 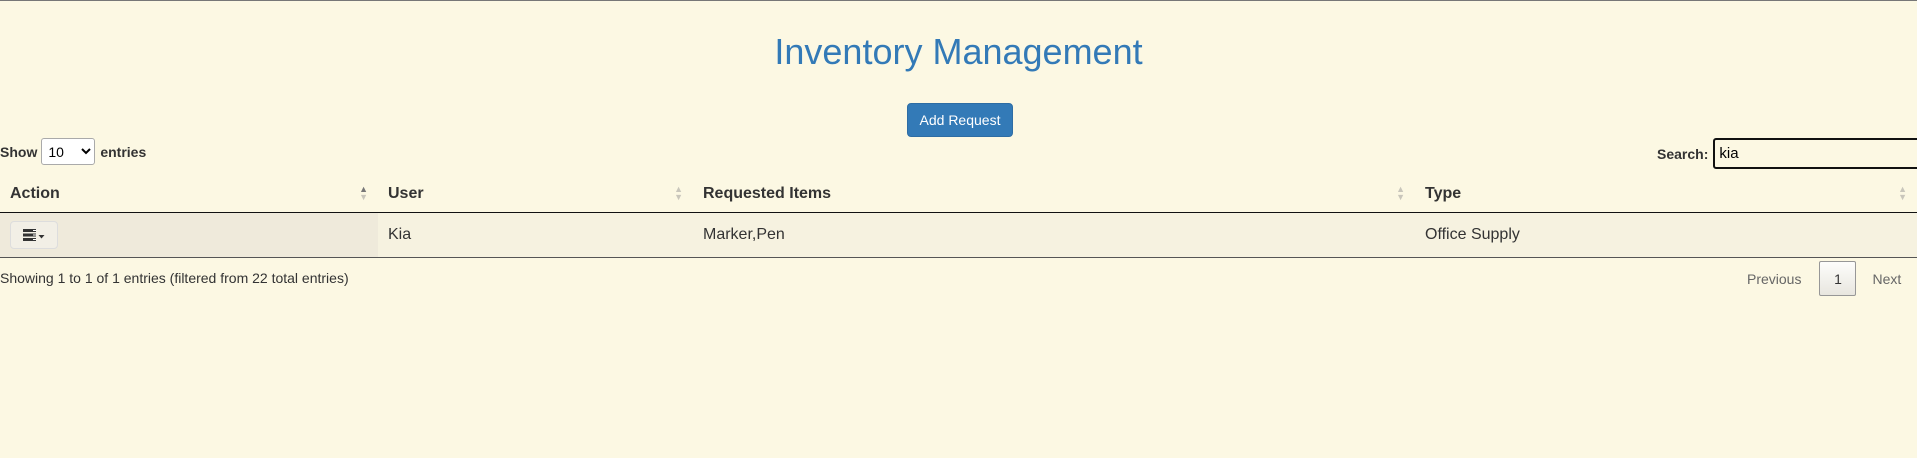 What do you see at coordinates (535, 235) in the screenshot?
I see `user-cell: Kia` at bounding box center [535, 235].